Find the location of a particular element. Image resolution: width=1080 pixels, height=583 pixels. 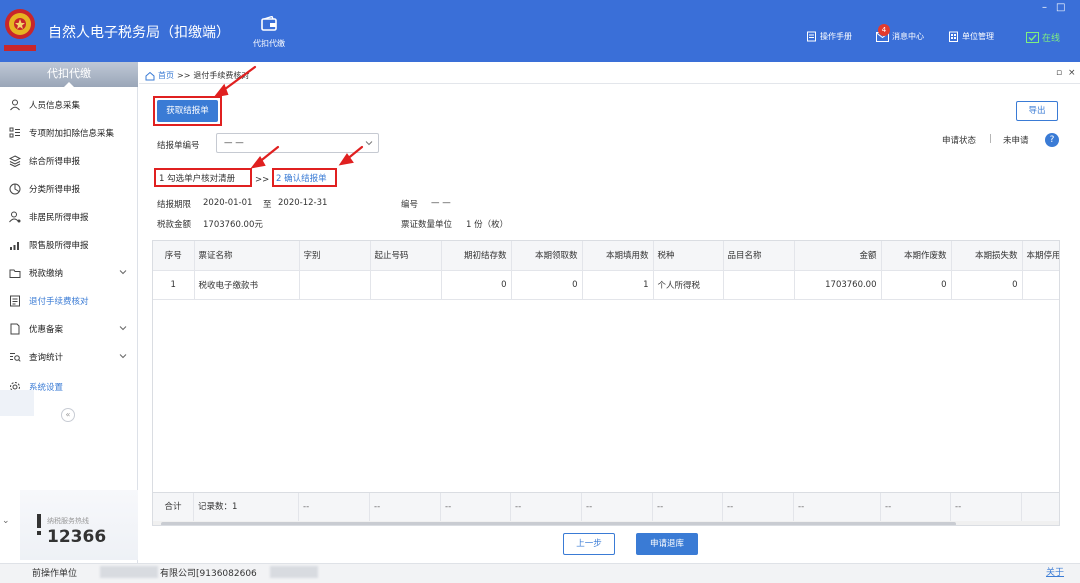

breadcrumb-divider is located at coordinates (609, 83).